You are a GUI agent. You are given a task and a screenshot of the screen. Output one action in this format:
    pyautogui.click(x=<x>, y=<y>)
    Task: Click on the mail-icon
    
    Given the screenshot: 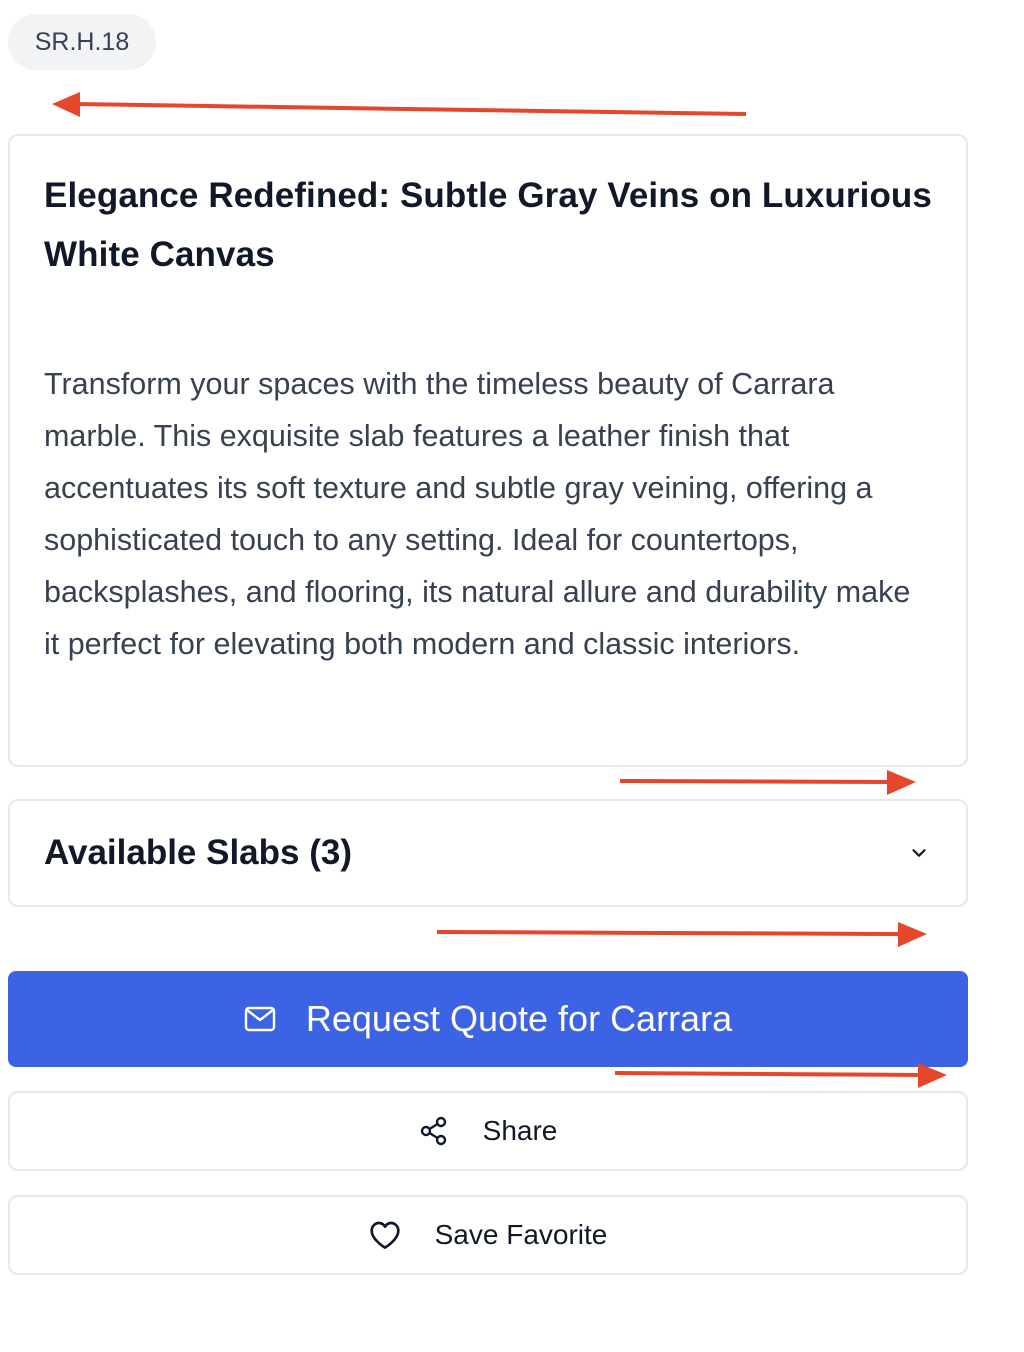 What is the action you would take?
    pyautogui.click(x=260, y=1019)
    